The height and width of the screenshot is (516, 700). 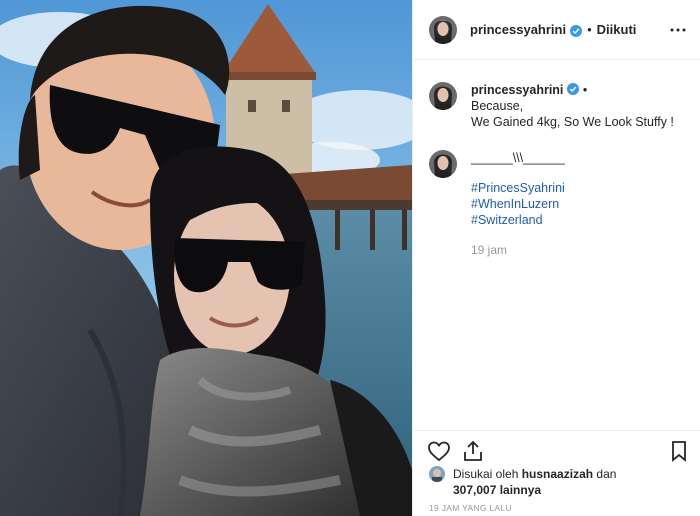 I want to click on likes-conjunction: dan, so click(x=606, y=474).